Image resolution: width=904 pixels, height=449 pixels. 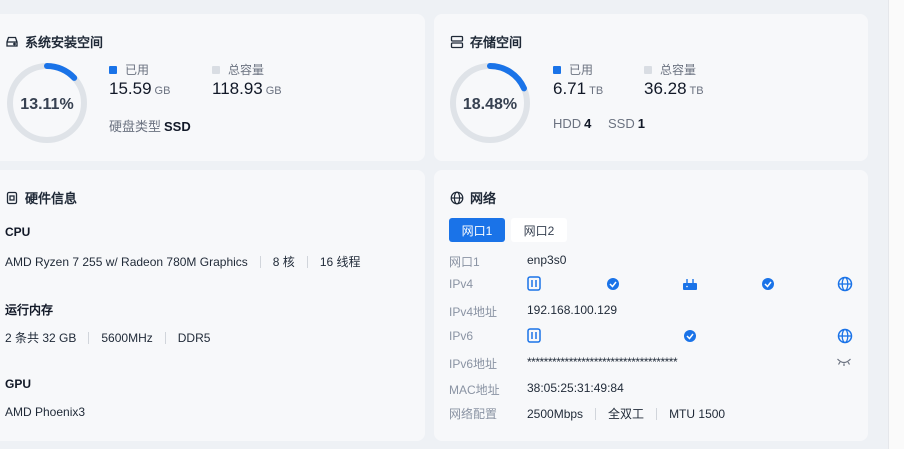 I want to click on storage-space-total-value: 36.28 TB, so click(x=674, y=88).